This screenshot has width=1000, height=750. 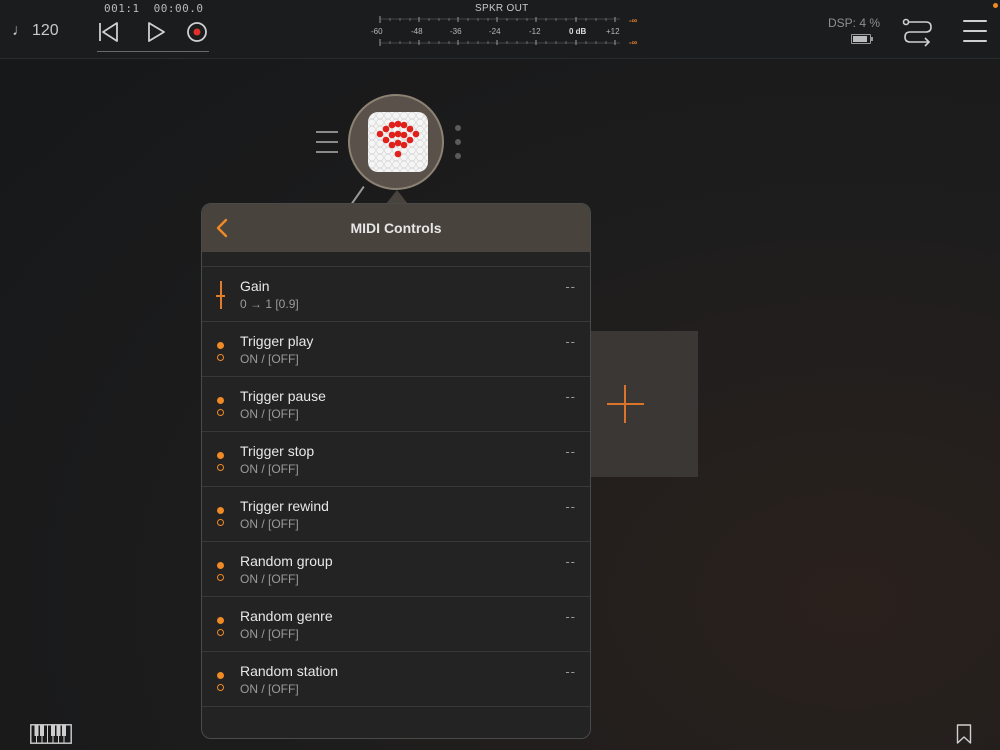 I want to click on record-button, so click(x=197, y=32).